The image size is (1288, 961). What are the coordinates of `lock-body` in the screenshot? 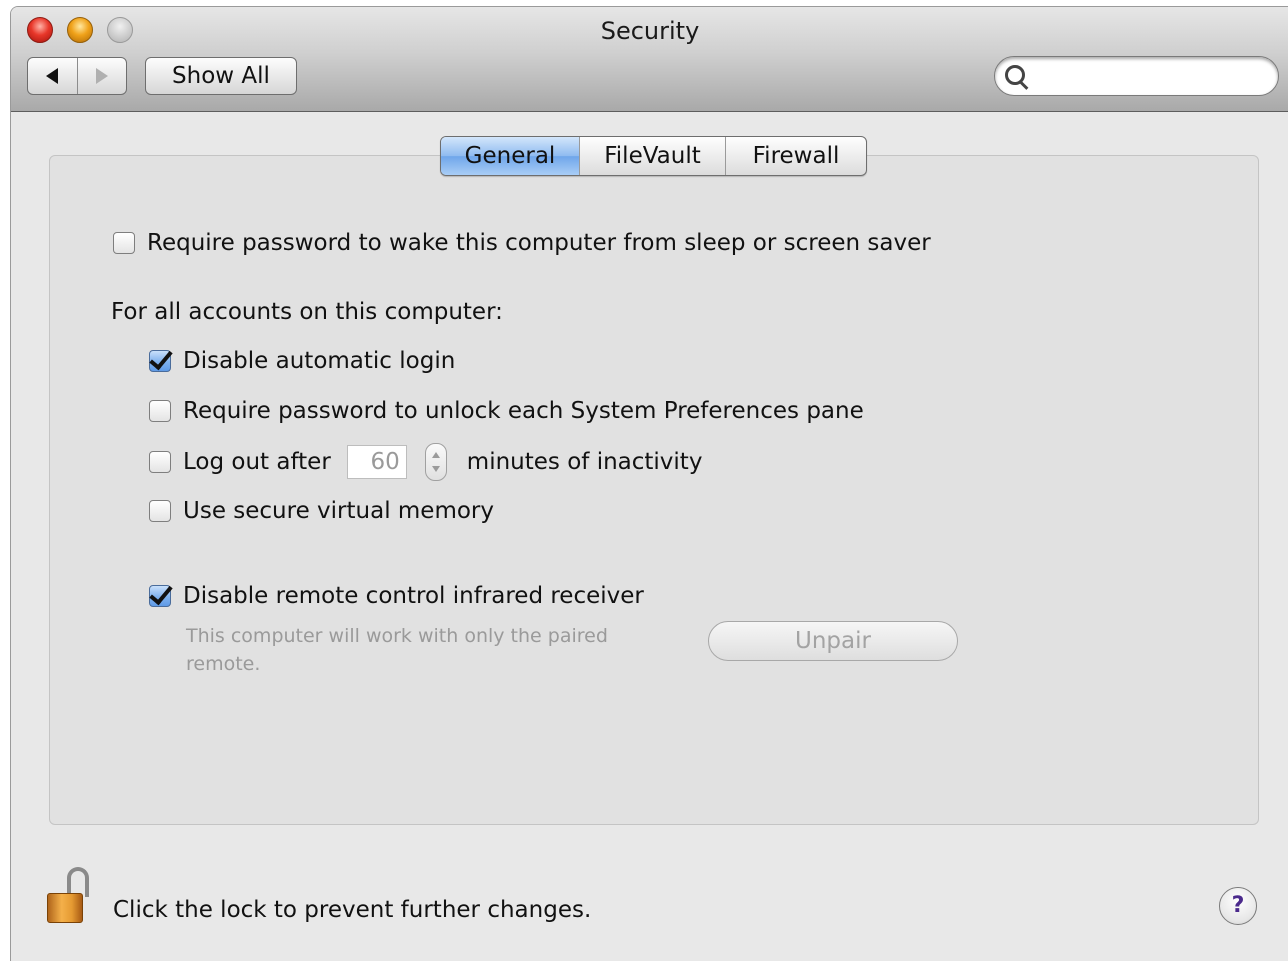 It's located at (65, 908).